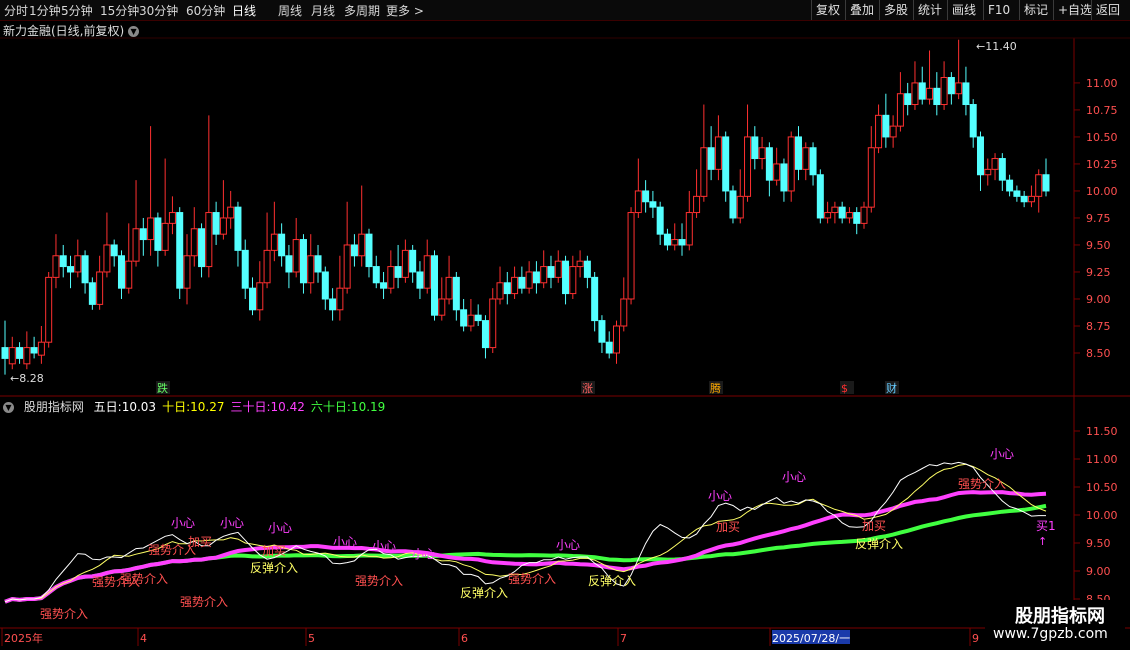 This screenshot has width=1130, height=650. What do you see at coordinates (1098, 326) in the screenshot?
I see `price-tick-label: 8.75` at bounding box center [1098, 326].